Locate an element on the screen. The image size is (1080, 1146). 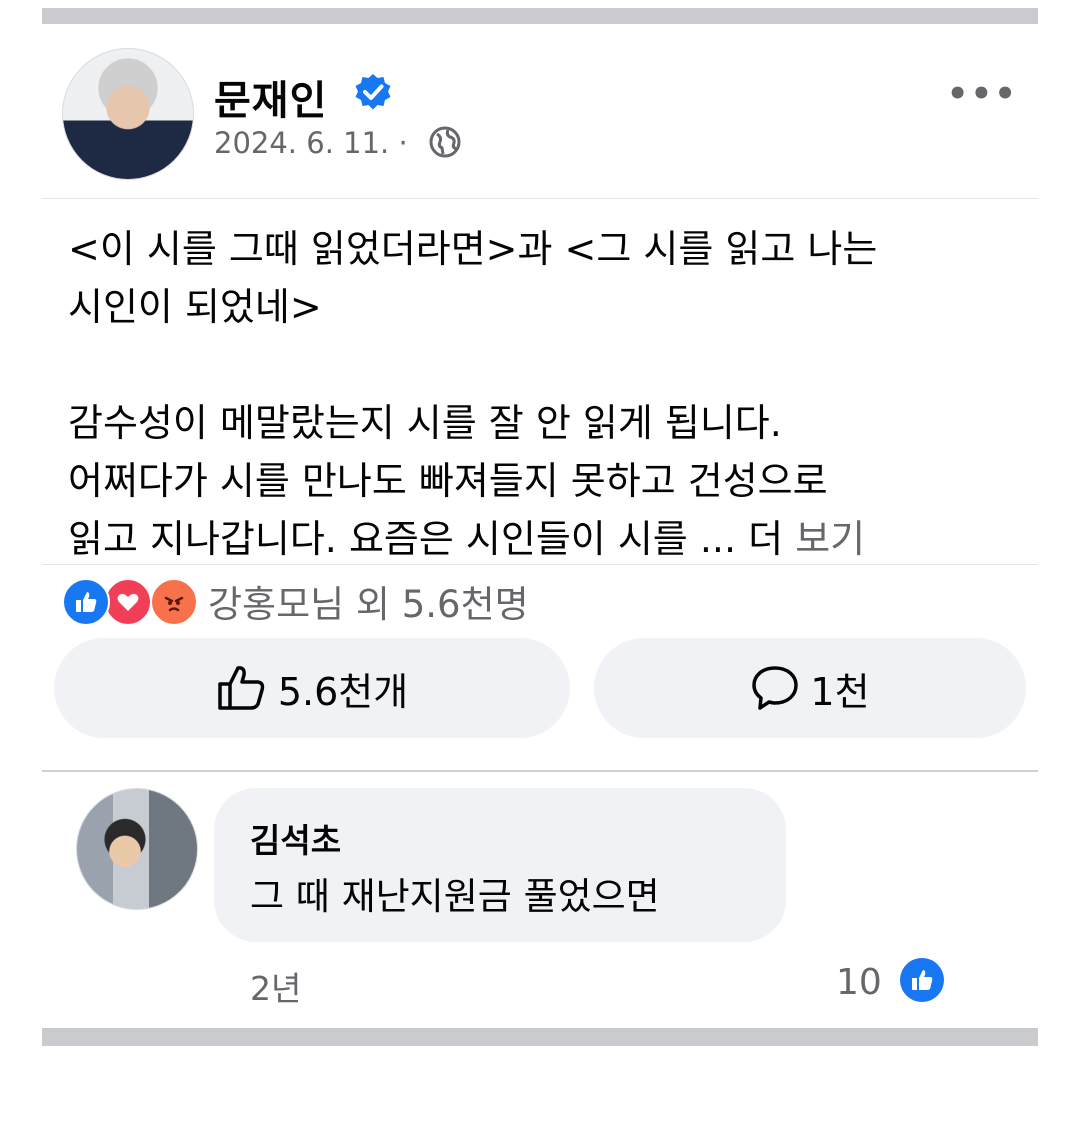
text-divider is located at coordinates (540, 564).